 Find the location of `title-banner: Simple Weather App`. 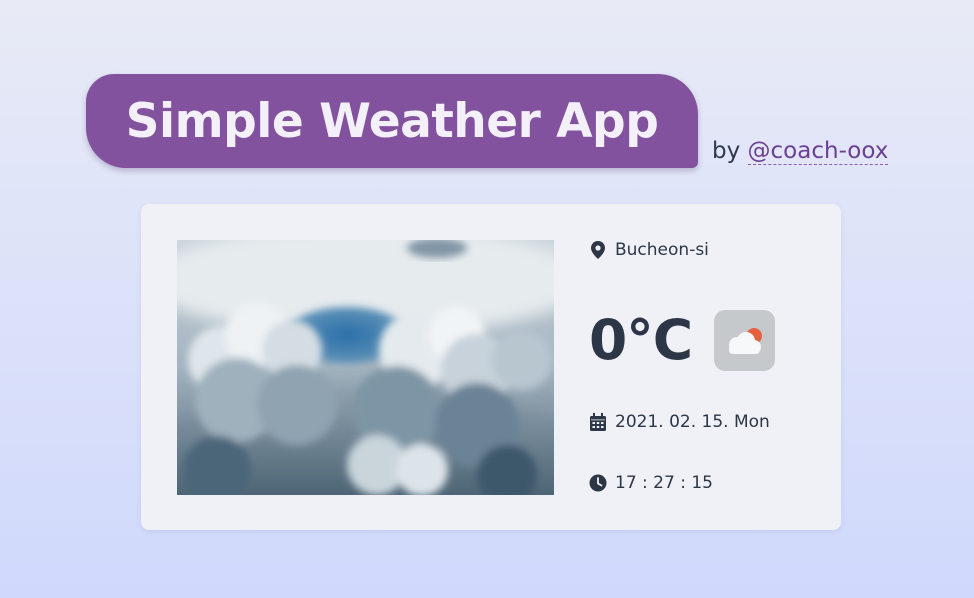

title-banner: Simple Weather App is located at coordinates (392, 121).